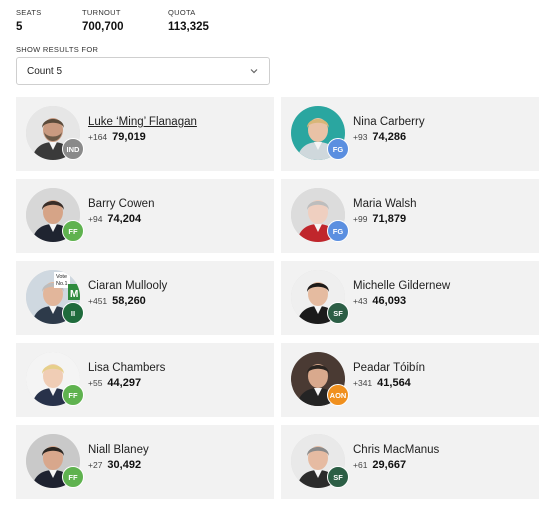  I want to click on candidate-card: Vote No.1 M II Ciaran Mullooly +451 58,260, so click(145, 298).